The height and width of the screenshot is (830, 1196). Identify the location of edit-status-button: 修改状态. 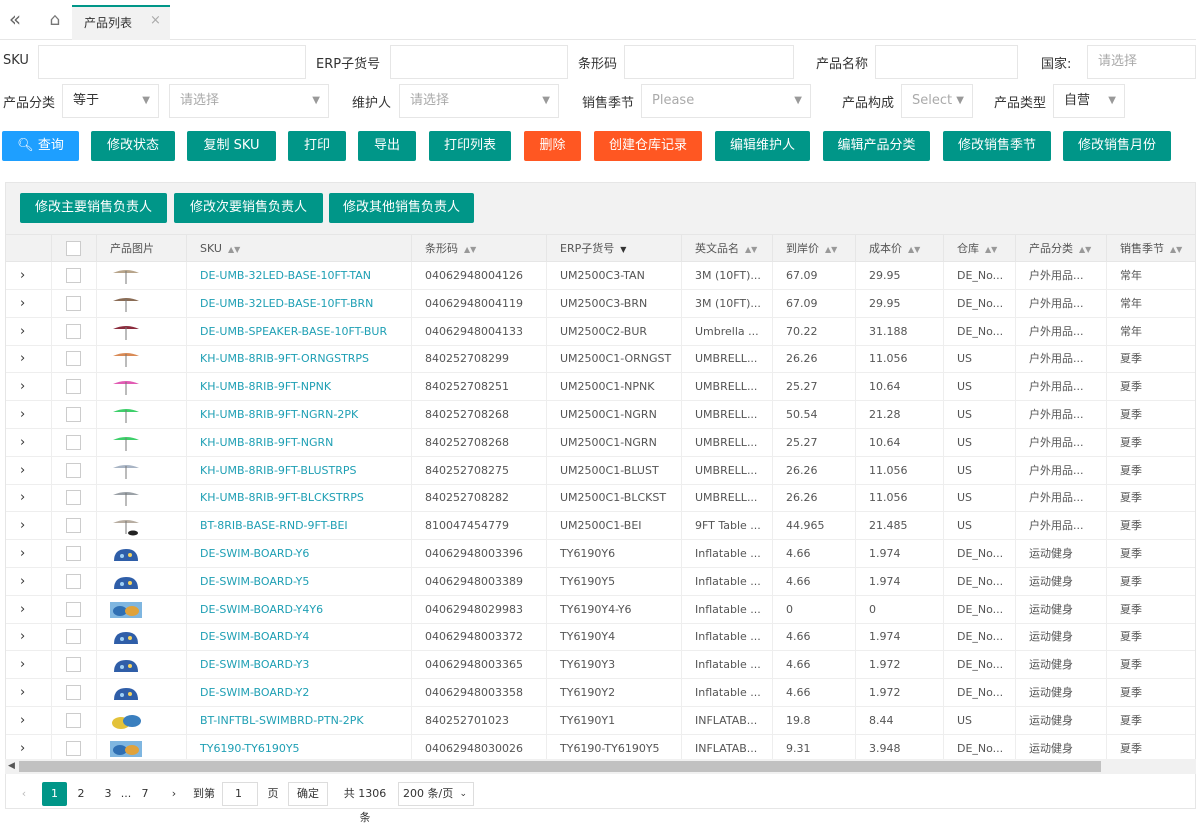
(133, 146).